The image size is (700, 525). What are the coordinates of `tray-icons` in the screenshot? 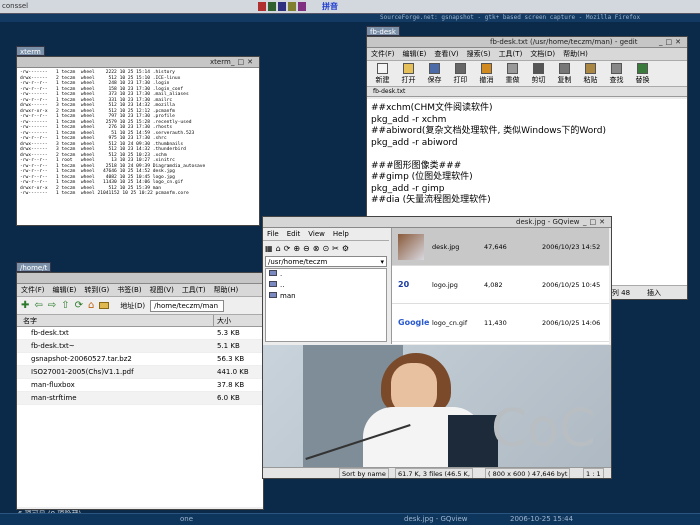 It's located at (285, 7).